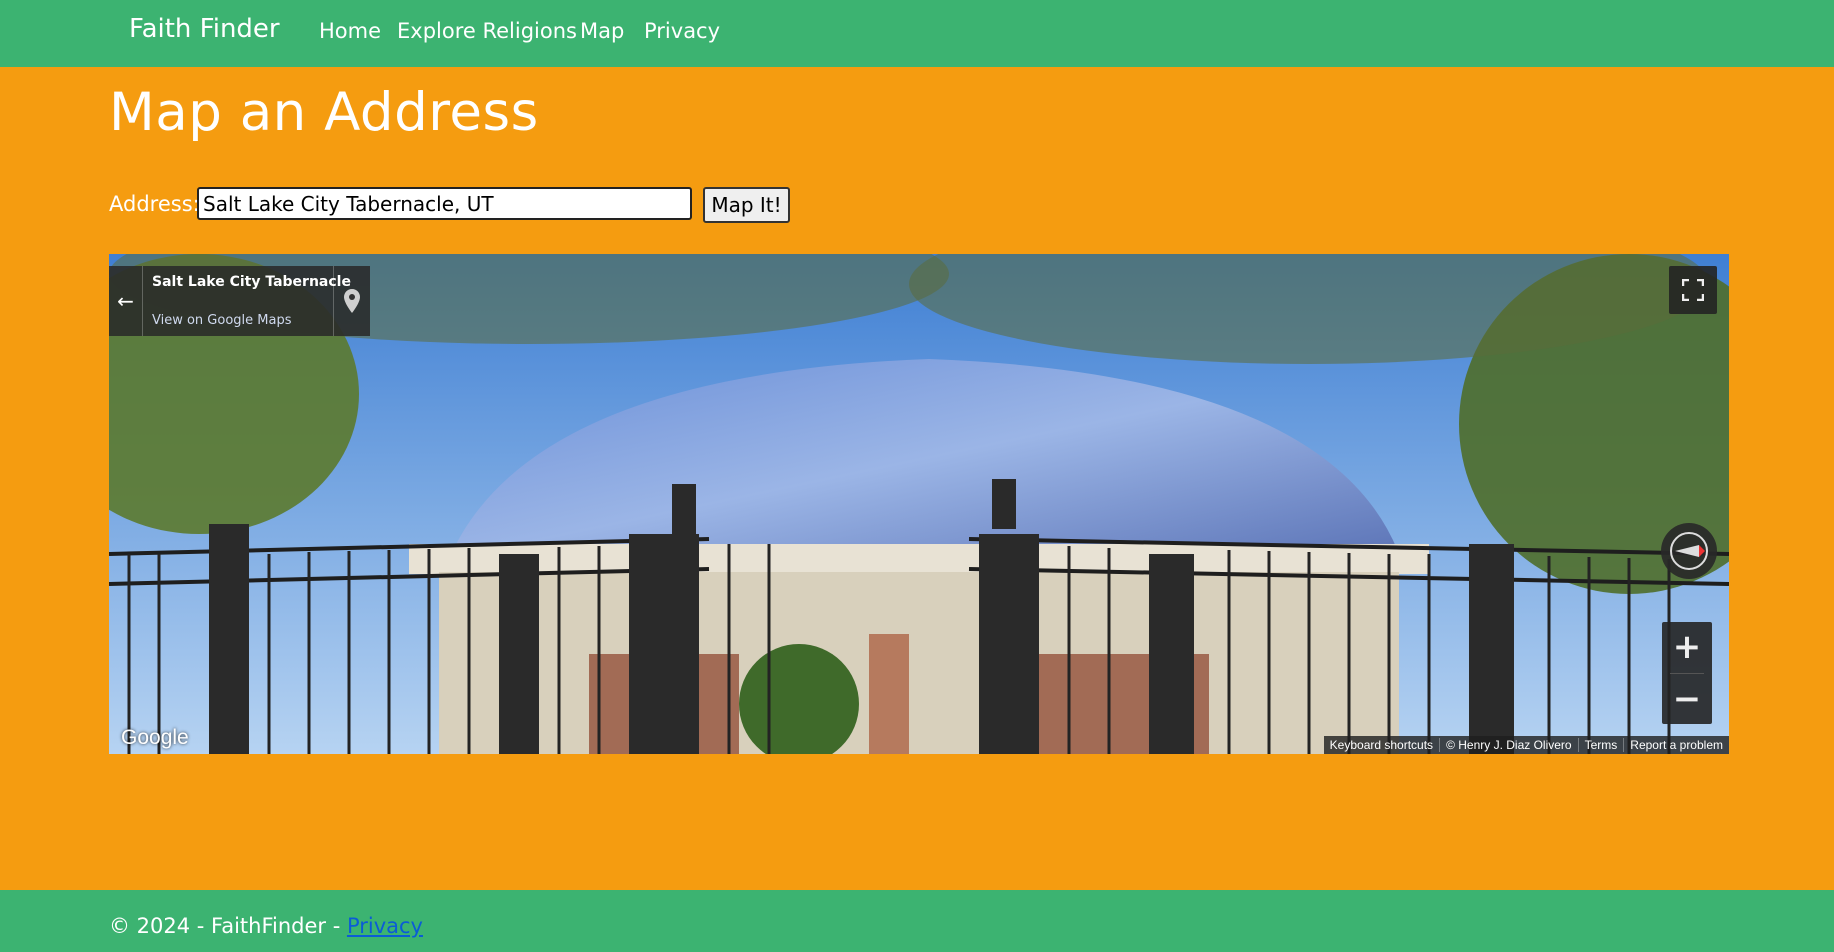 Image resolution: width=1834 pixels, height=952 pixels. What do you see at coordinates (682, 31) in the screenshot?
I see `nav-link-privacy: Privacy` at bounding box center [682, 31].